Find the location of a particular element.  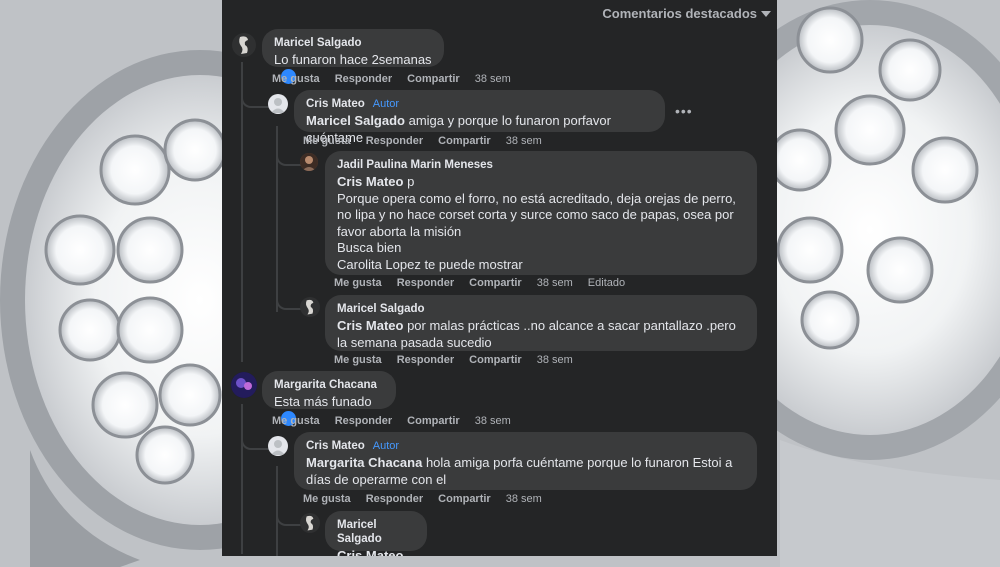

mention-link: Margarita Chacana is located at coordinates (364, 462).